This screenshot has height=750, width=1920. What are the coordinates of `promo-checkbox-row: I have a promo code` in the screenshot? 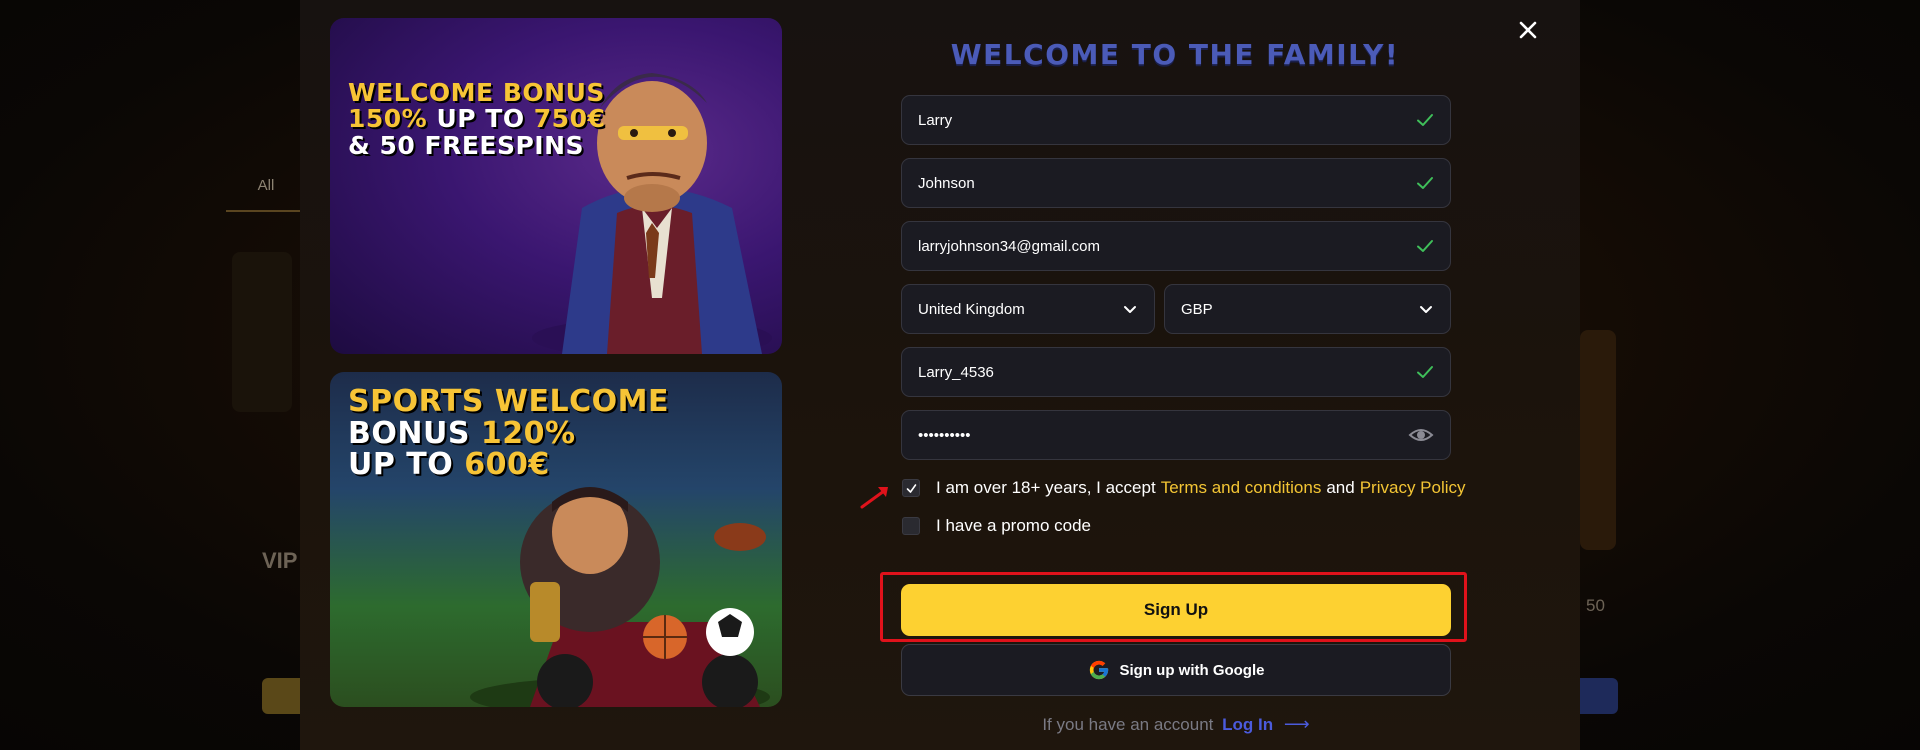 It's located at (996, 526).